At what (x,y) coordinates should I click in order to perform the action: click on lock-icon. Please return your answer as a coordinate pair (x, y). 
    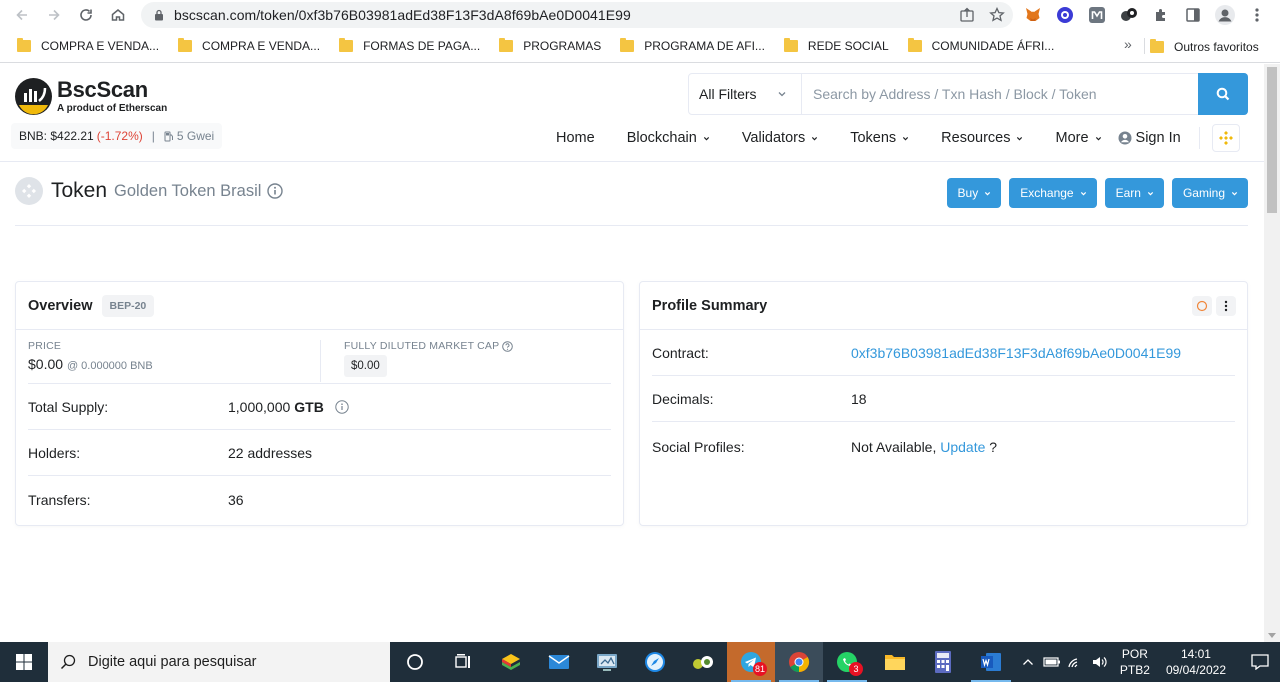
    Looking at the image, I should click on (160, 15).